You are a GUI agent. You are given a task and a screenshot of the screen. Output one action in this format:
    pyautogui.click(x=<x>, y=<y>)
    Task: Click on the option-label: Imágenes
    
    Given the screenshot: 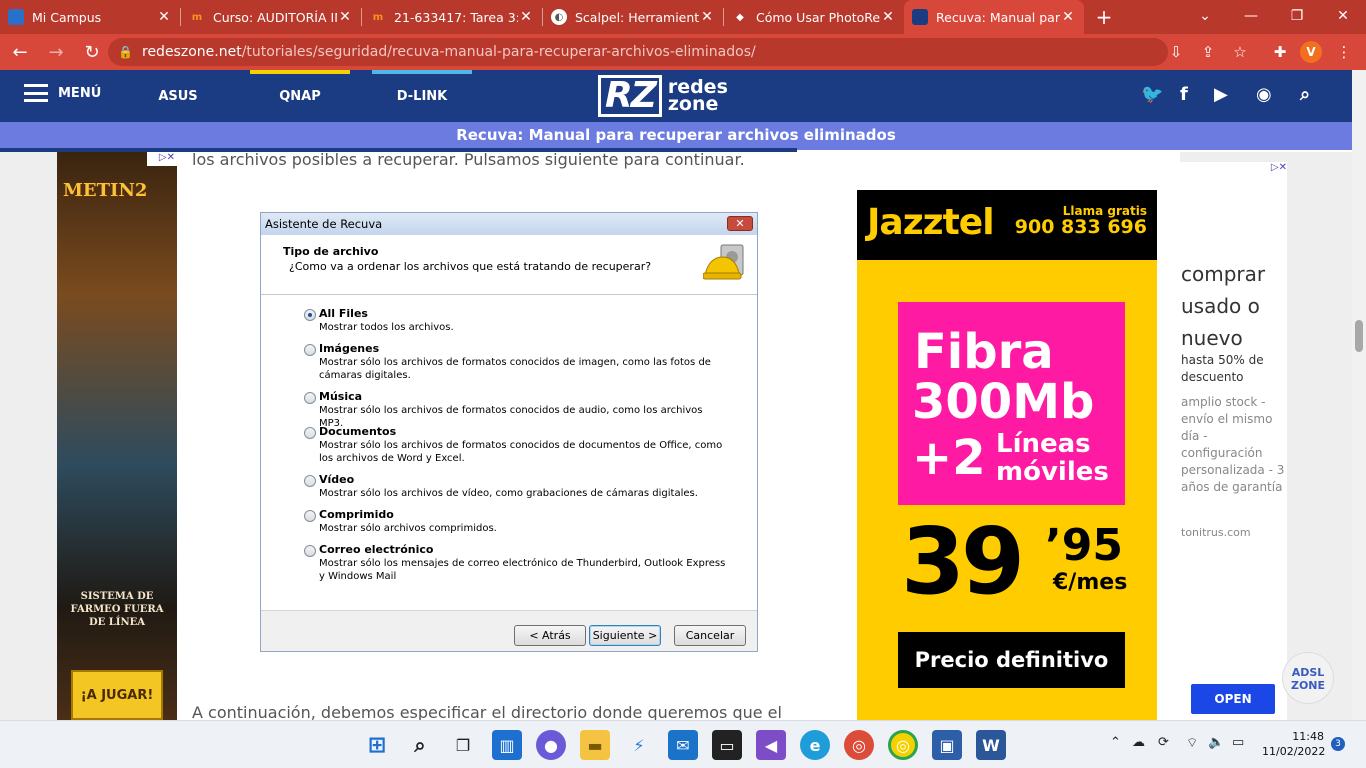 What is the action you would take?
    pyautogui.click(x=349, y=348)
    